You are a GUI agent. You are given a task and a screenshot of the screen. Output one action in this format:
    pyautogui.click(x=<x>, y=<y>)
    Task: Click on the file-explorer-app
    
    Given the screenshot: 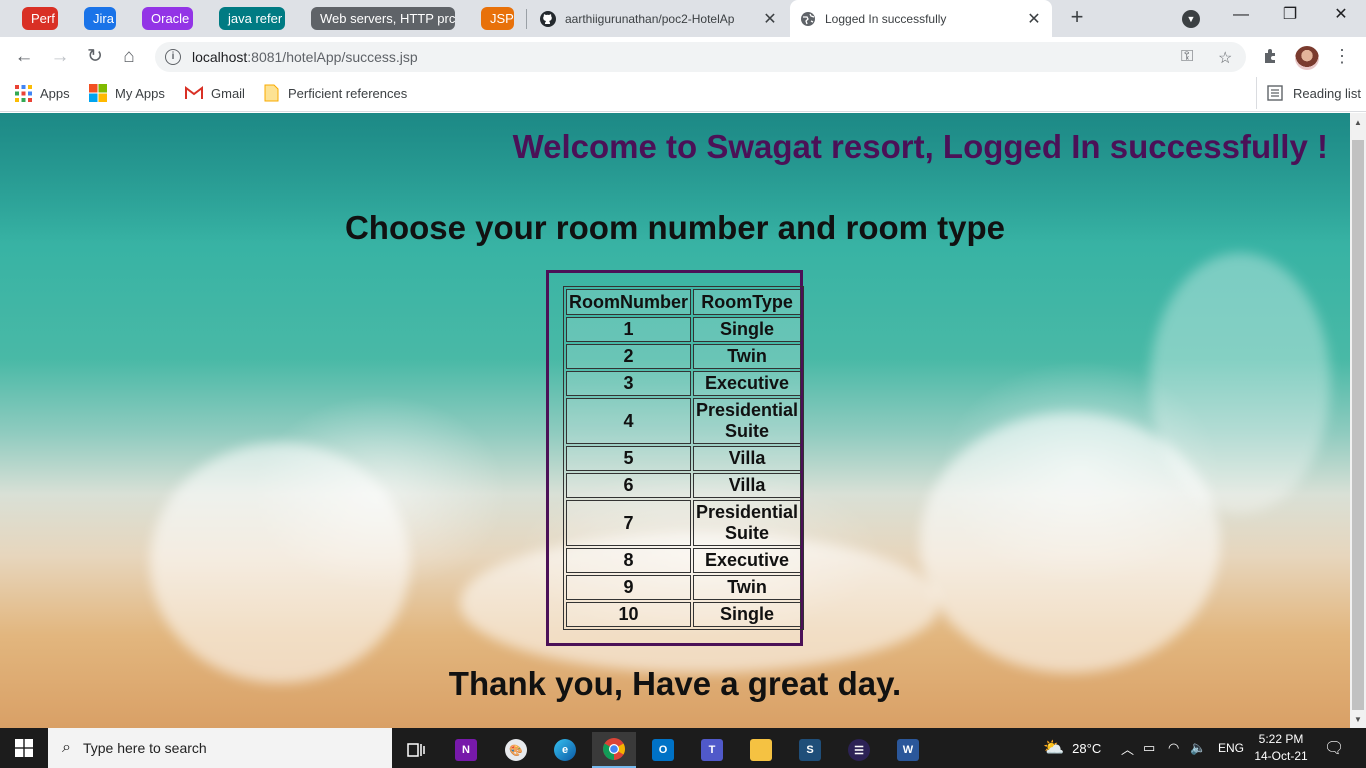 What is the action you would take?
    pyautogui.click(x=761, y=750)
    